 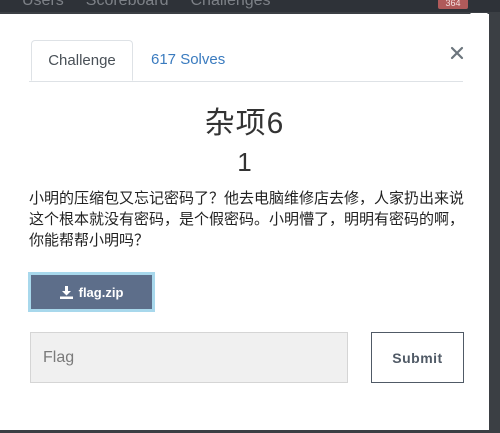 I want to click on backdrop-edge, so click(x=494, y=223).